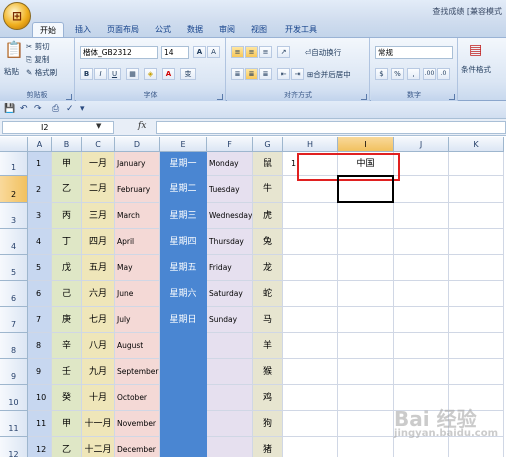  What do you see at coordinates (142, 126) in the screenshot?
I see `insert-function-icon: fx` at bounding box center [142, 126].